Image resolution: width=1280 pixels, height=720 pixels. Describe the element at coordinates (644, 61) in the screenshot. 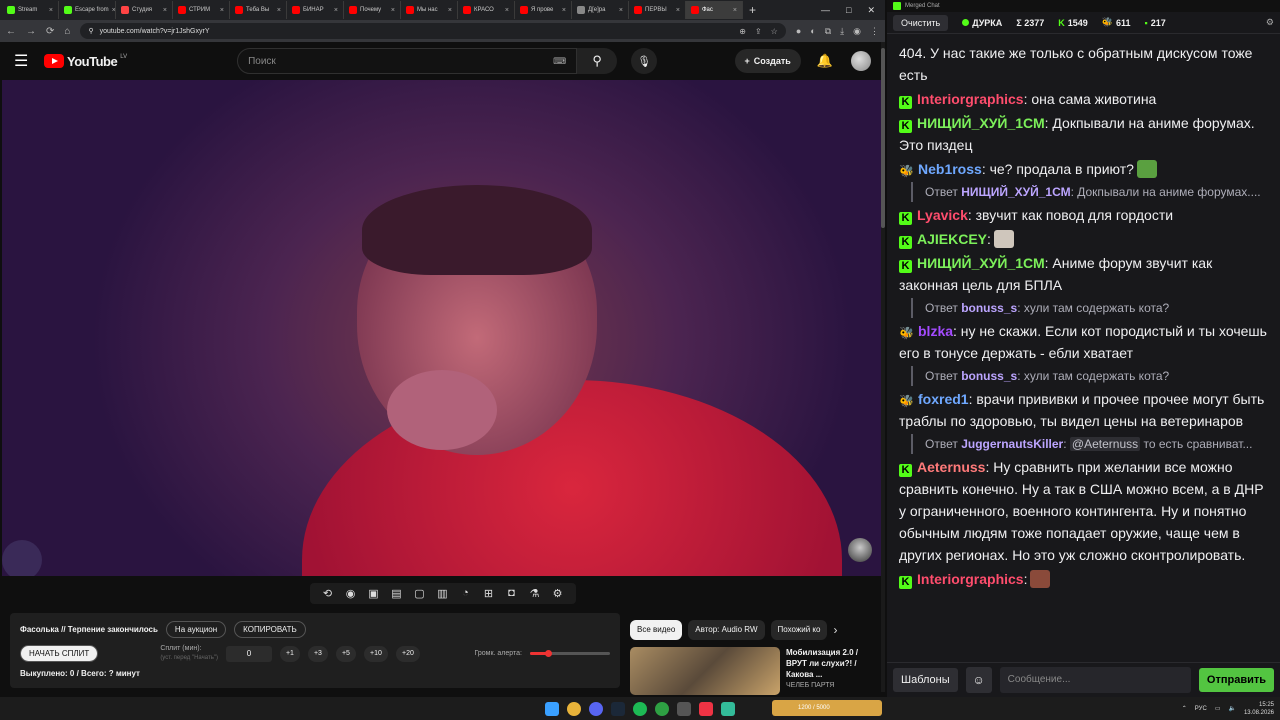

I see `voice-search-button: 🎙` at that location.